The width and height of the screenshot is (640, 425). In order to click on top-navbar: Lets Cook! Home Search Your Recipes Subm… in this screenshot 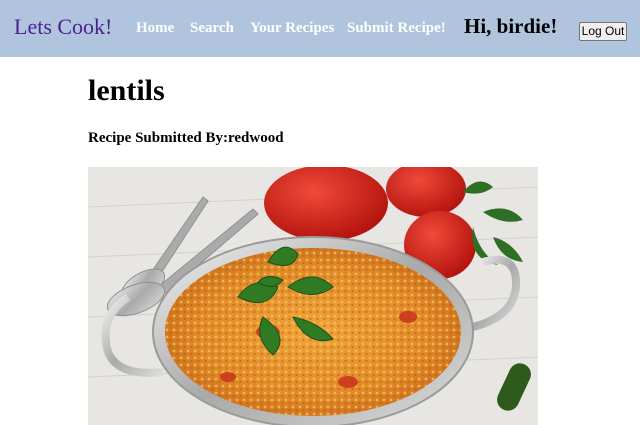, I will do `click(320, 28)`.